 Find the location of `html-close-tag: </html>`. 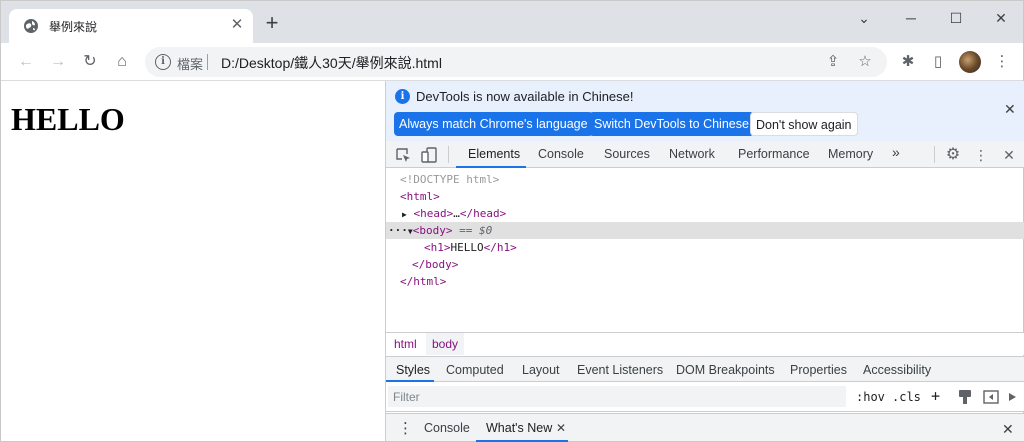

html-close-tag: </html> is located at coordinates (423, 281).